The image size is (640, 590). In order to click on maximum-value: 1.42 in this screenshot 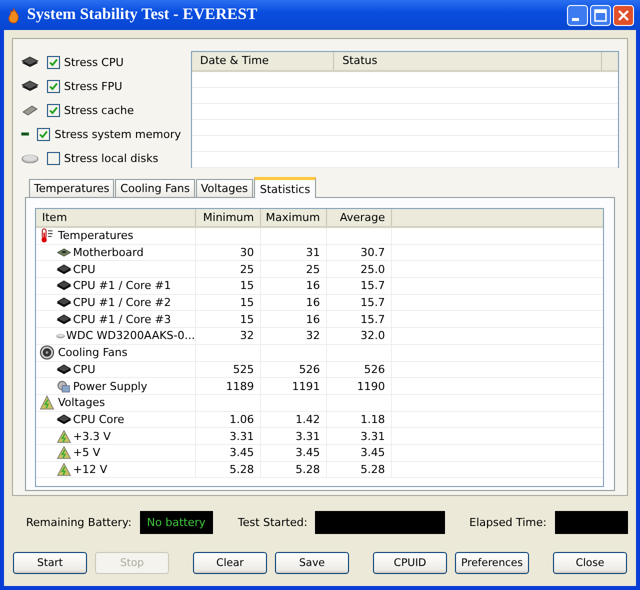, I will do `click(308, 419)`.